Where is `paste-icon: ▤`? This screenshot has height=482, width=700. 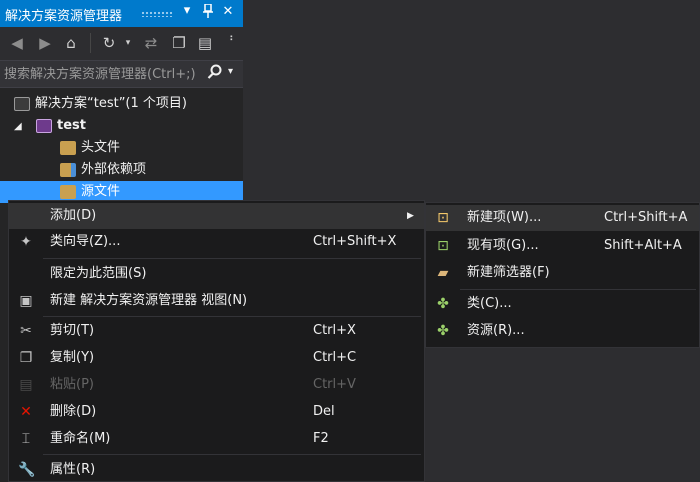
paste-icon: ▤ is located at coordinates (26, 385).